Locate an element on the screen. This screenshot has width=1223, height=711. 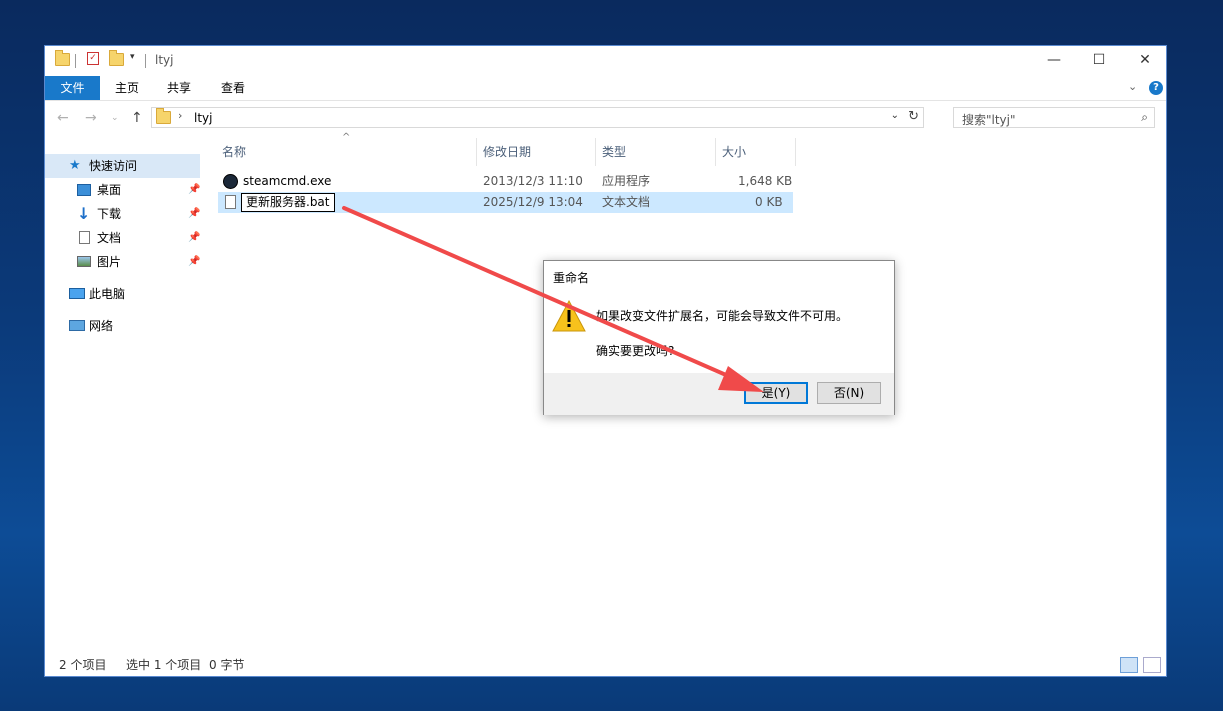
rename-input: 更新服务器.bat is located at coordinates (288, 202).